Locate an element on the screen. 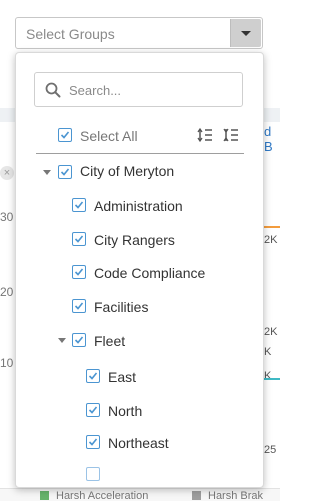 The image size is (320, 502). background-y-label: 20 is located at coordinates (7, 292).